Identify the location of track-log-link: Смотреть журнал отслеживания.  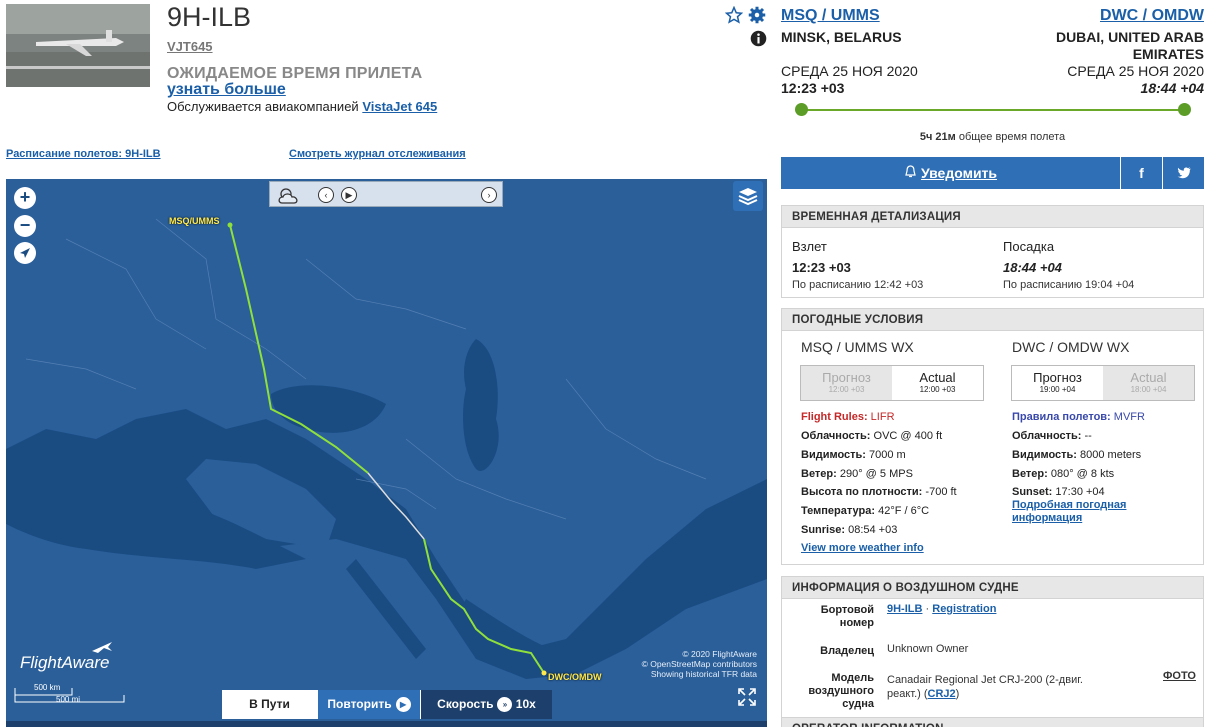
(377, 154).